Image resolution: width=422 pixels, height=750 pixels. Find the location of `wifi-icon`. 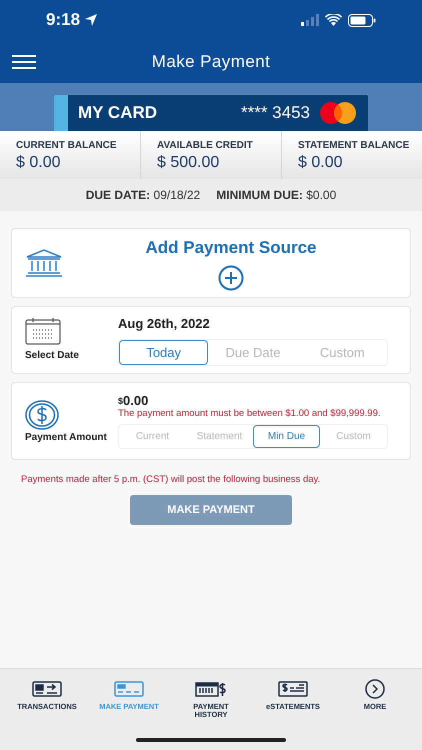

wifi-icon is located at coordinates (333, 20).